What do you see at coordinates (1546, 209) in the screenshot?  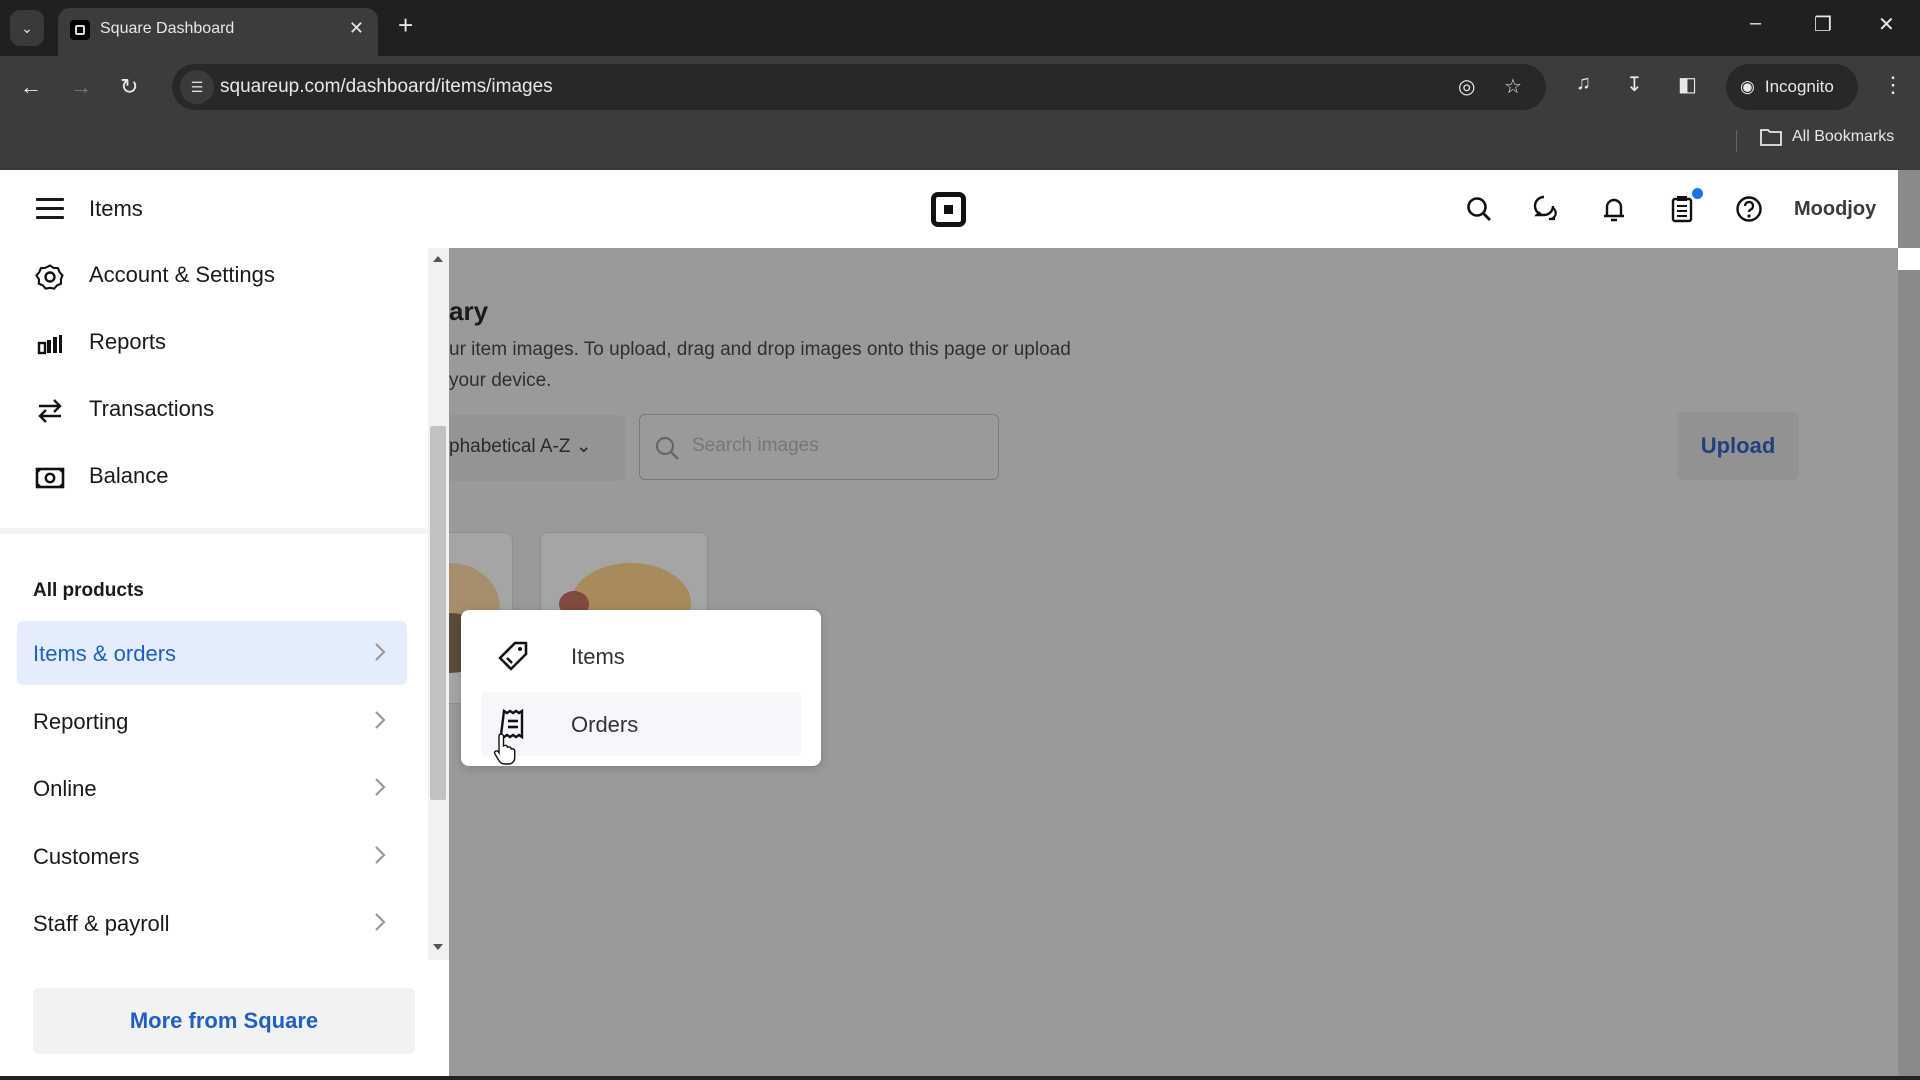 I see `messages-icon` at bounding box center [1546, 209].